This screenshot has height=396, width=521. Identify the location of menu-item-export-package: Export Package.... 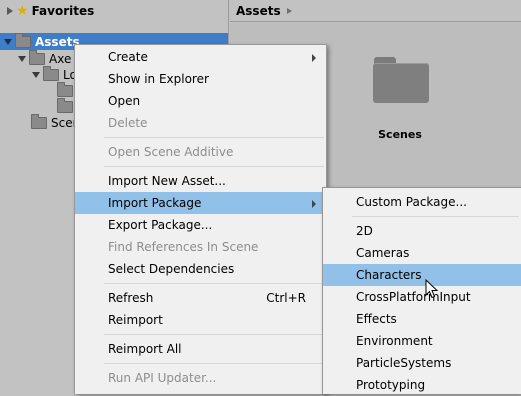
(200, 225).